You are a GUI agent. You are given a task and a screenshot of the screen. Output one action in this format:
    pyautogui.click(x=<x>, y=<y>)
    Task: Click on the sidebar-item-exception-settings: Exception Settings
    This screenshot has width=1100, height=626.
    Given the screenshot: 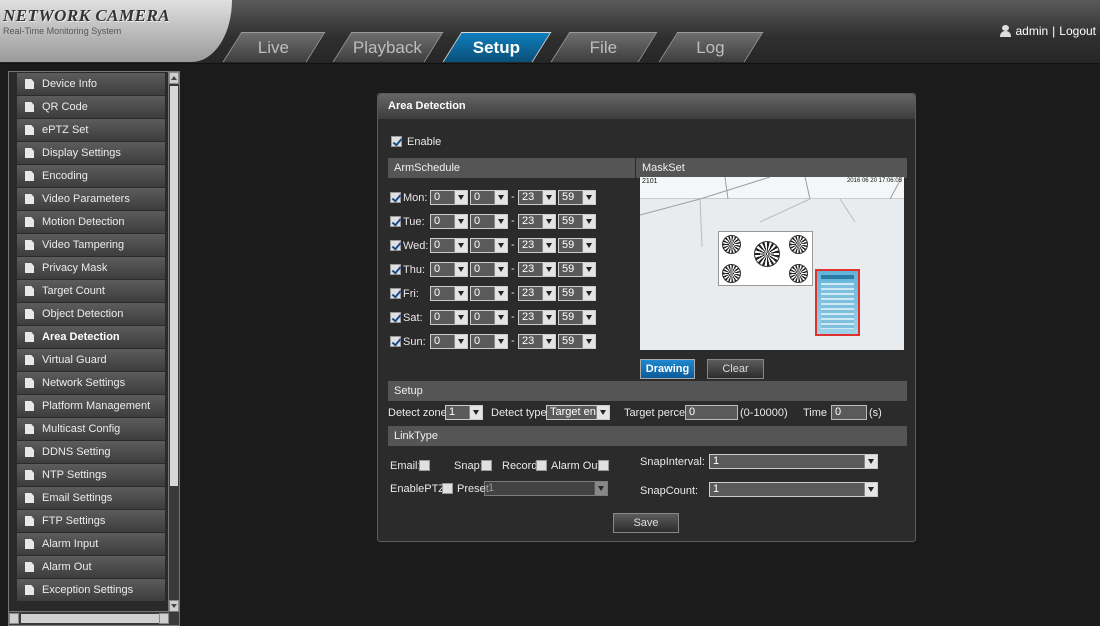 What is the action you would take?
    pyautogui.click(x=91, y=590)
    